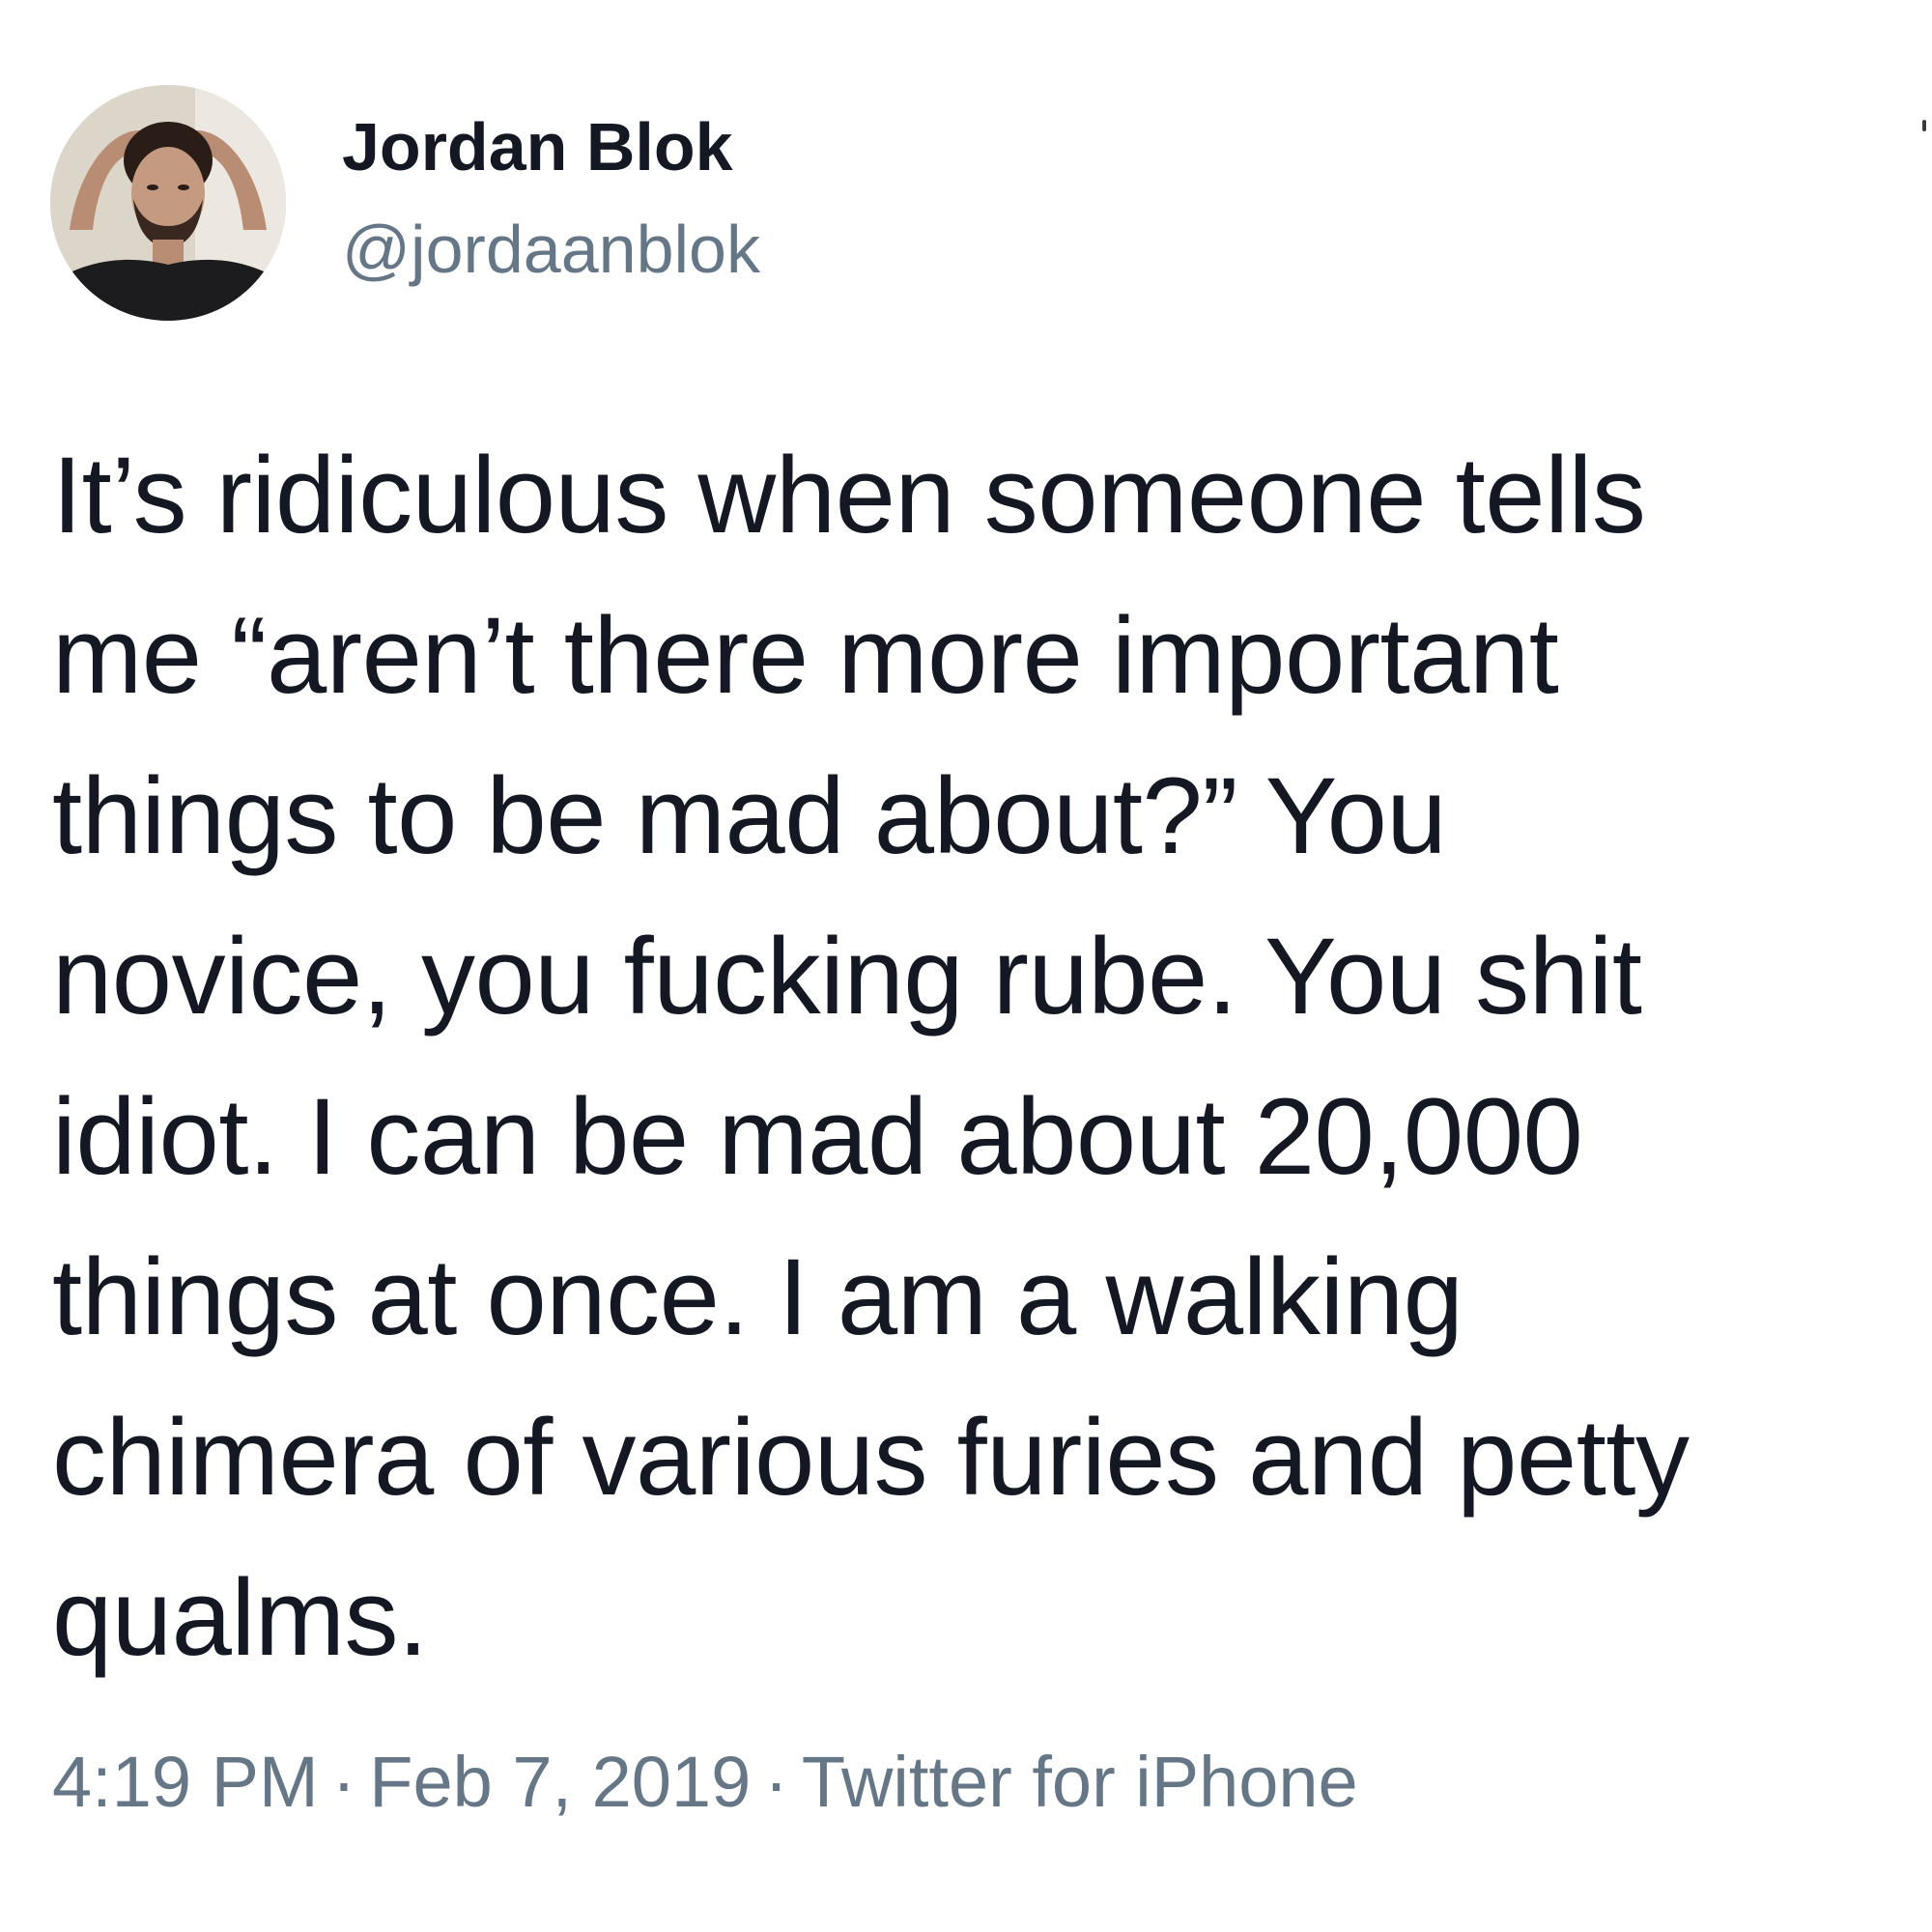 The height and width of the screenshot is (1932, 1932). Describe the element at coordinates (817, 1136) in the screenshot. I see `tweet-text-line: idiot. I can be mad about 20,000` at that location.